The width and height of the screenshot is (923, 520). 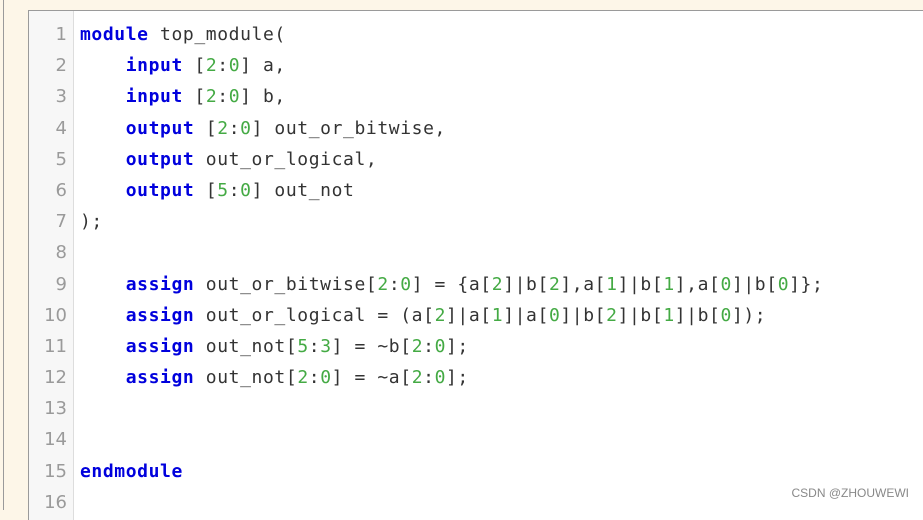 I want to click on code-line: 4 output [2:0] out_or_bitwise,, so click(x=476, y=128).